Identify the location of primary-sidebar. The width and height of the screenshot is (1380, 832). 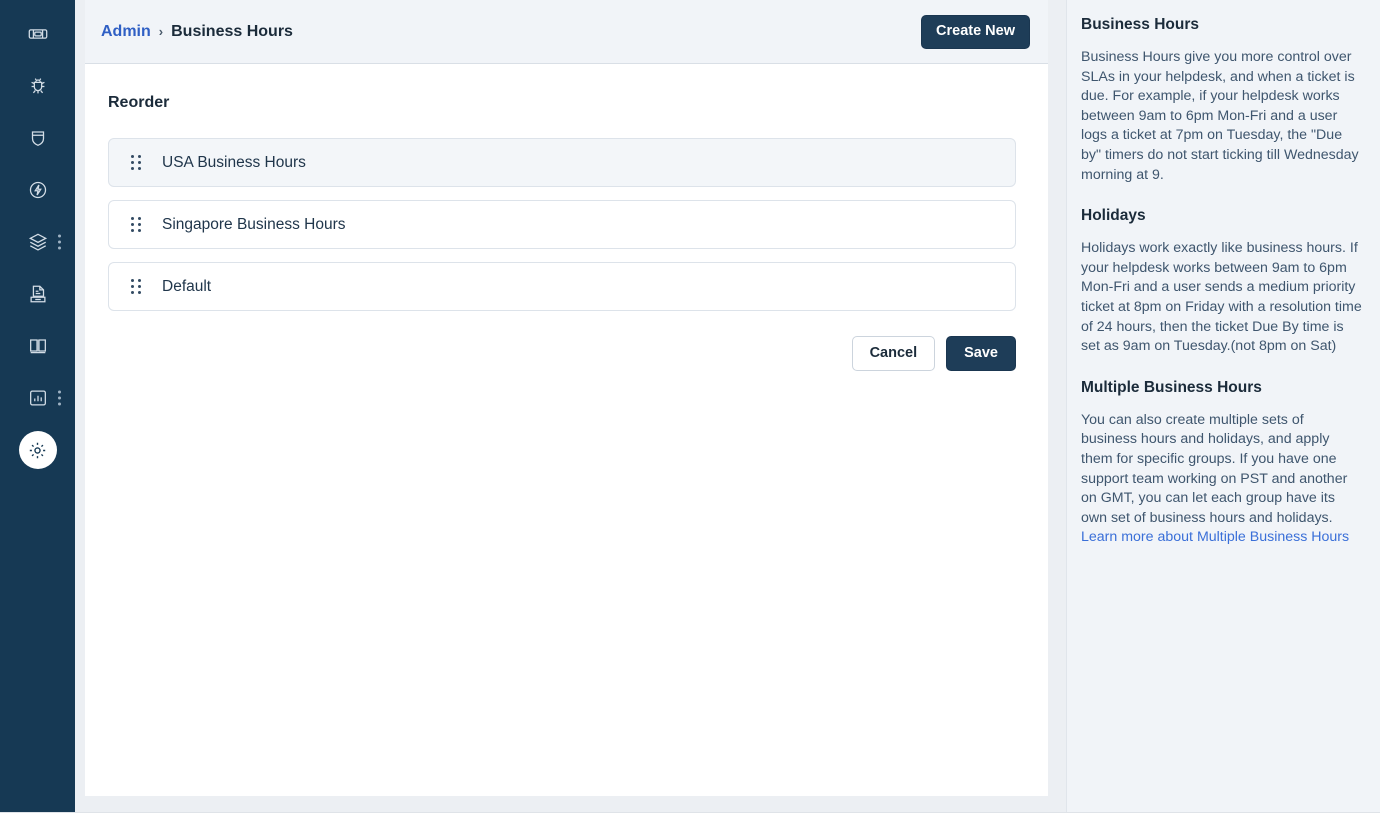
(37, 406).